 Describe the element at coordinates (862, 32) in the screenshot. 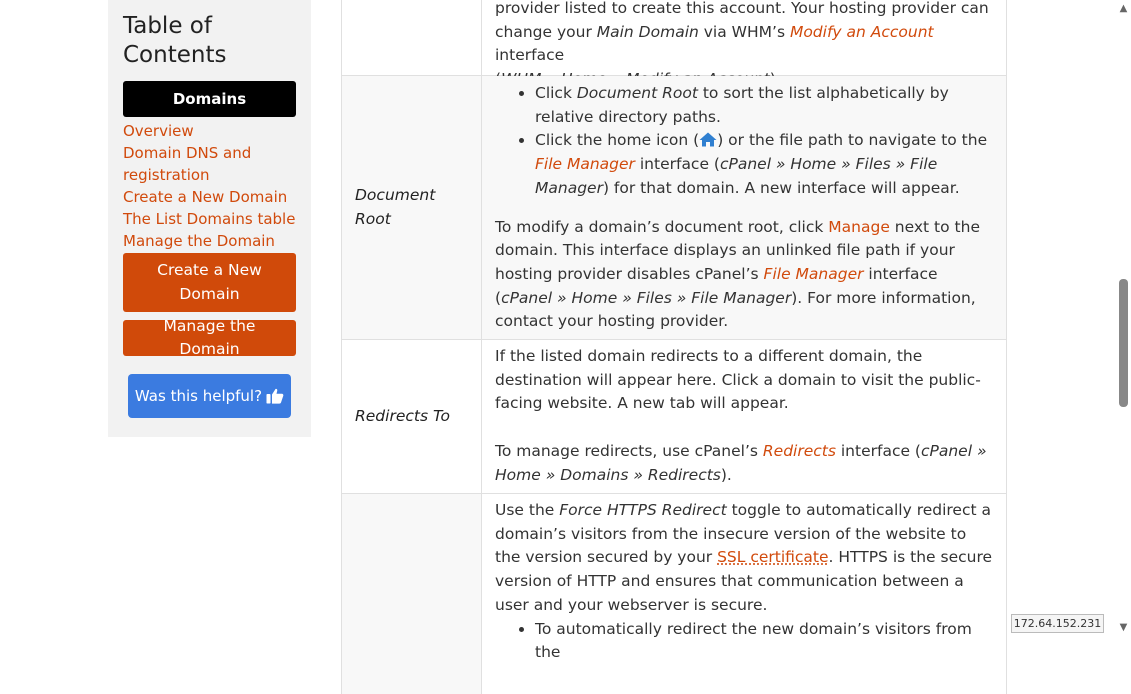

I see `modify-account-link: Modify an Account` at that location.